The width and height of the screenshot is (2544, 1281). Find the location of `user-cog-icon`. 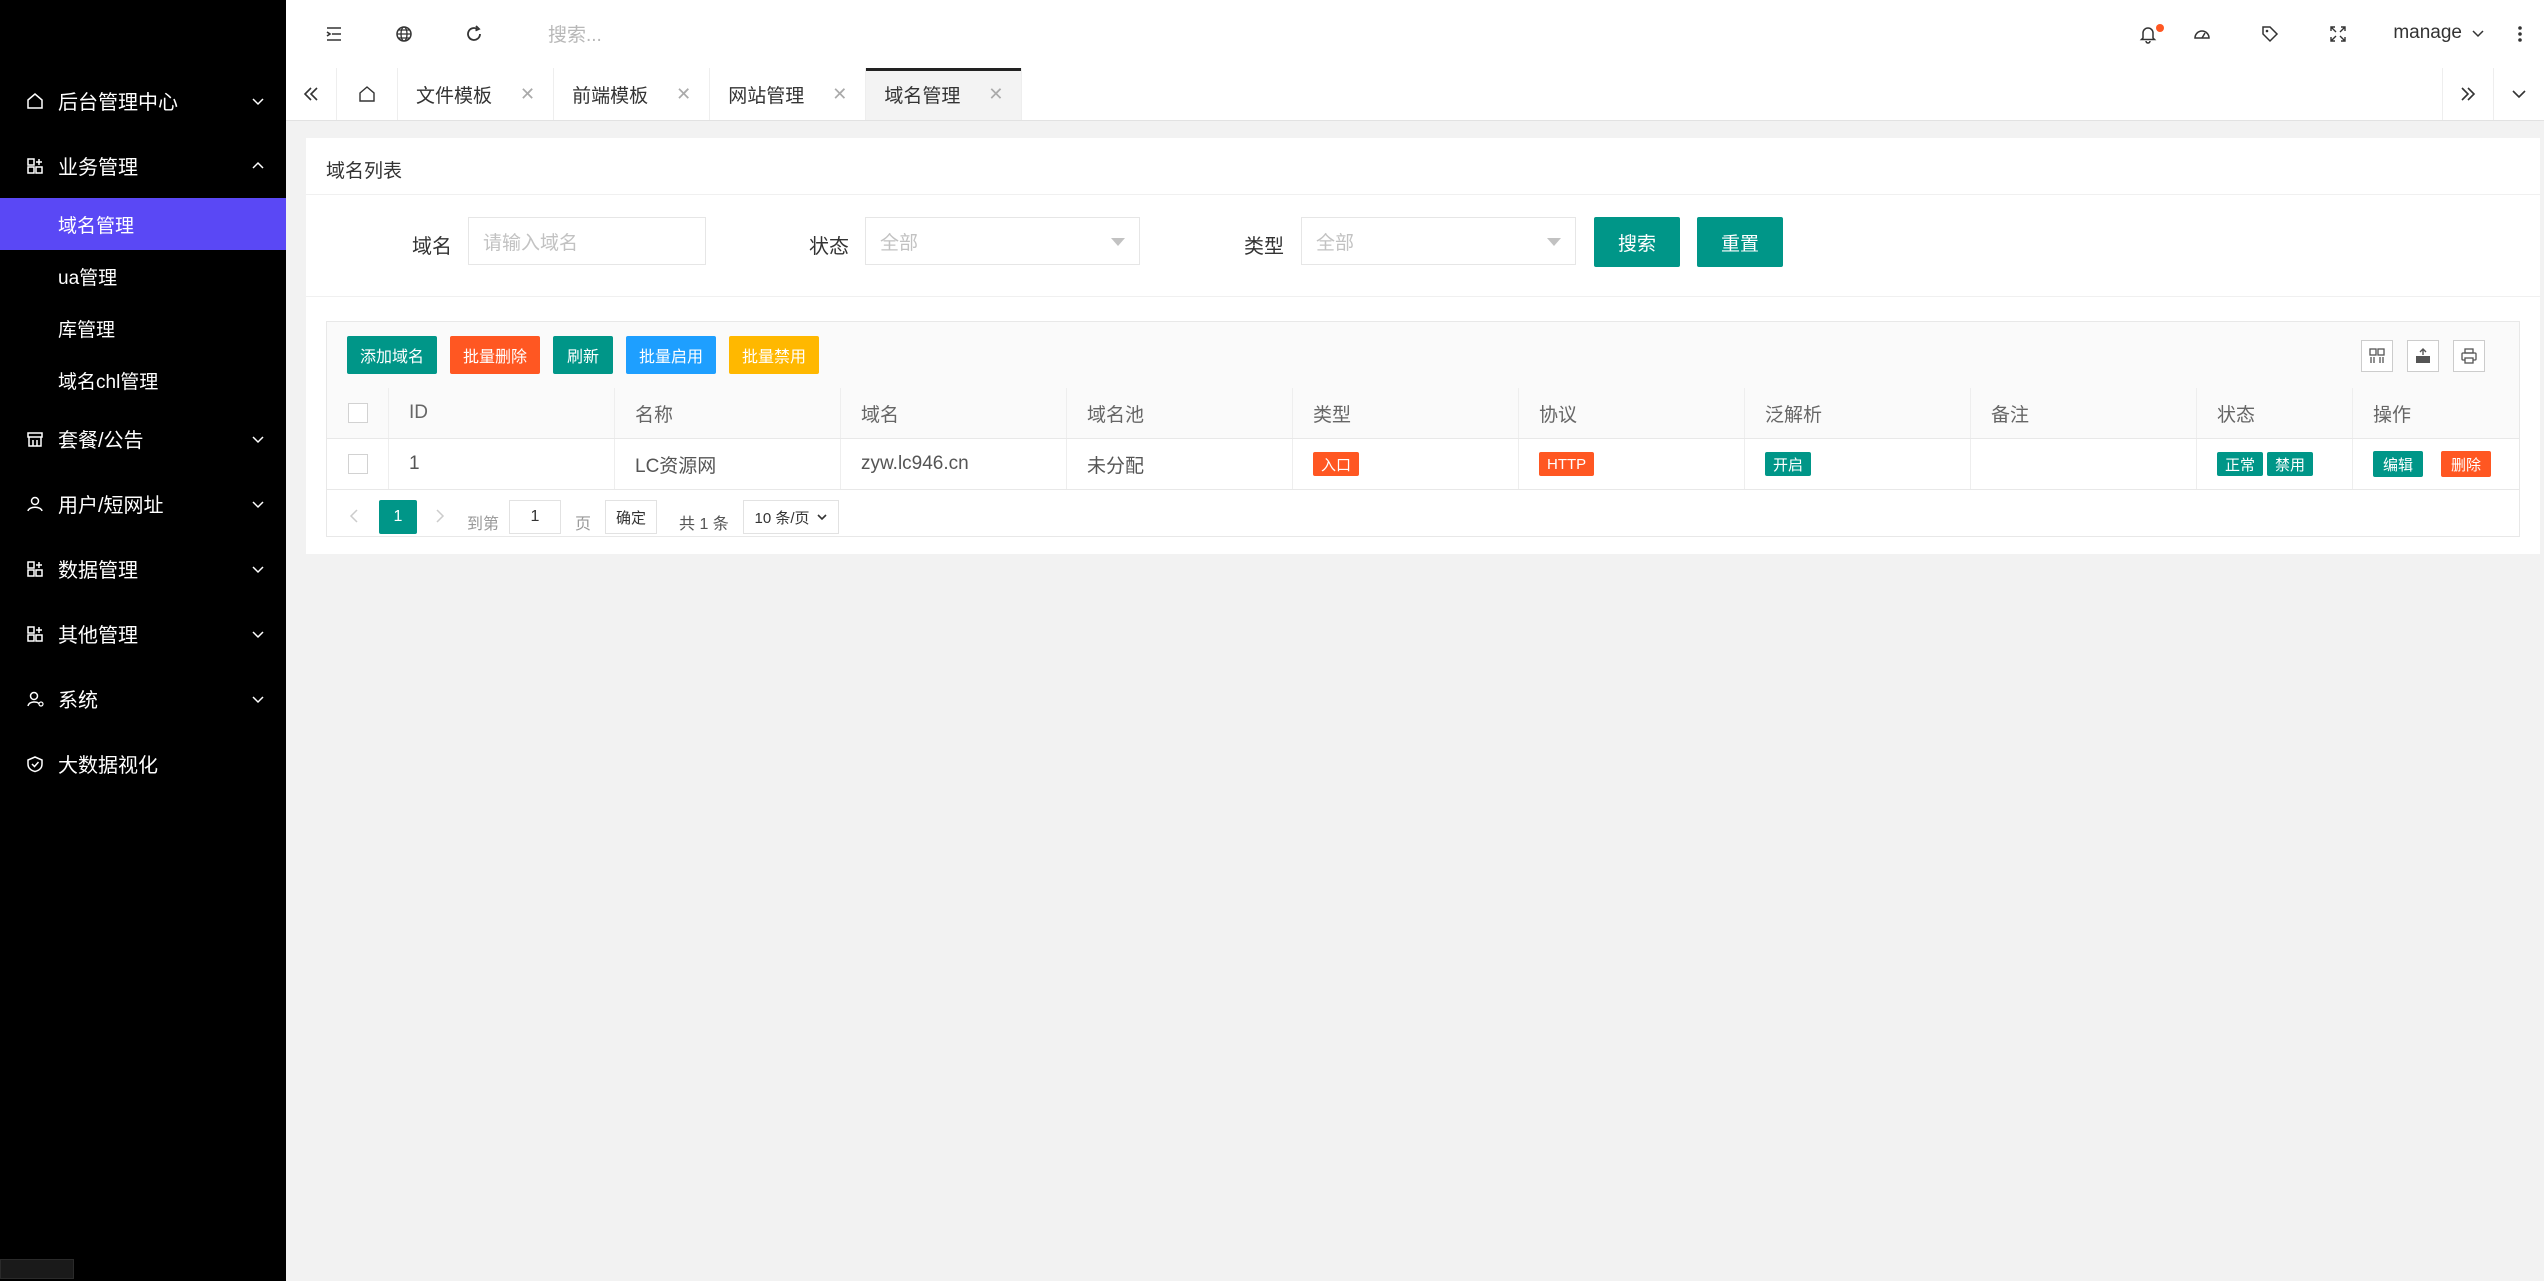

user-cog-icon is located at coordinates (35, 699).